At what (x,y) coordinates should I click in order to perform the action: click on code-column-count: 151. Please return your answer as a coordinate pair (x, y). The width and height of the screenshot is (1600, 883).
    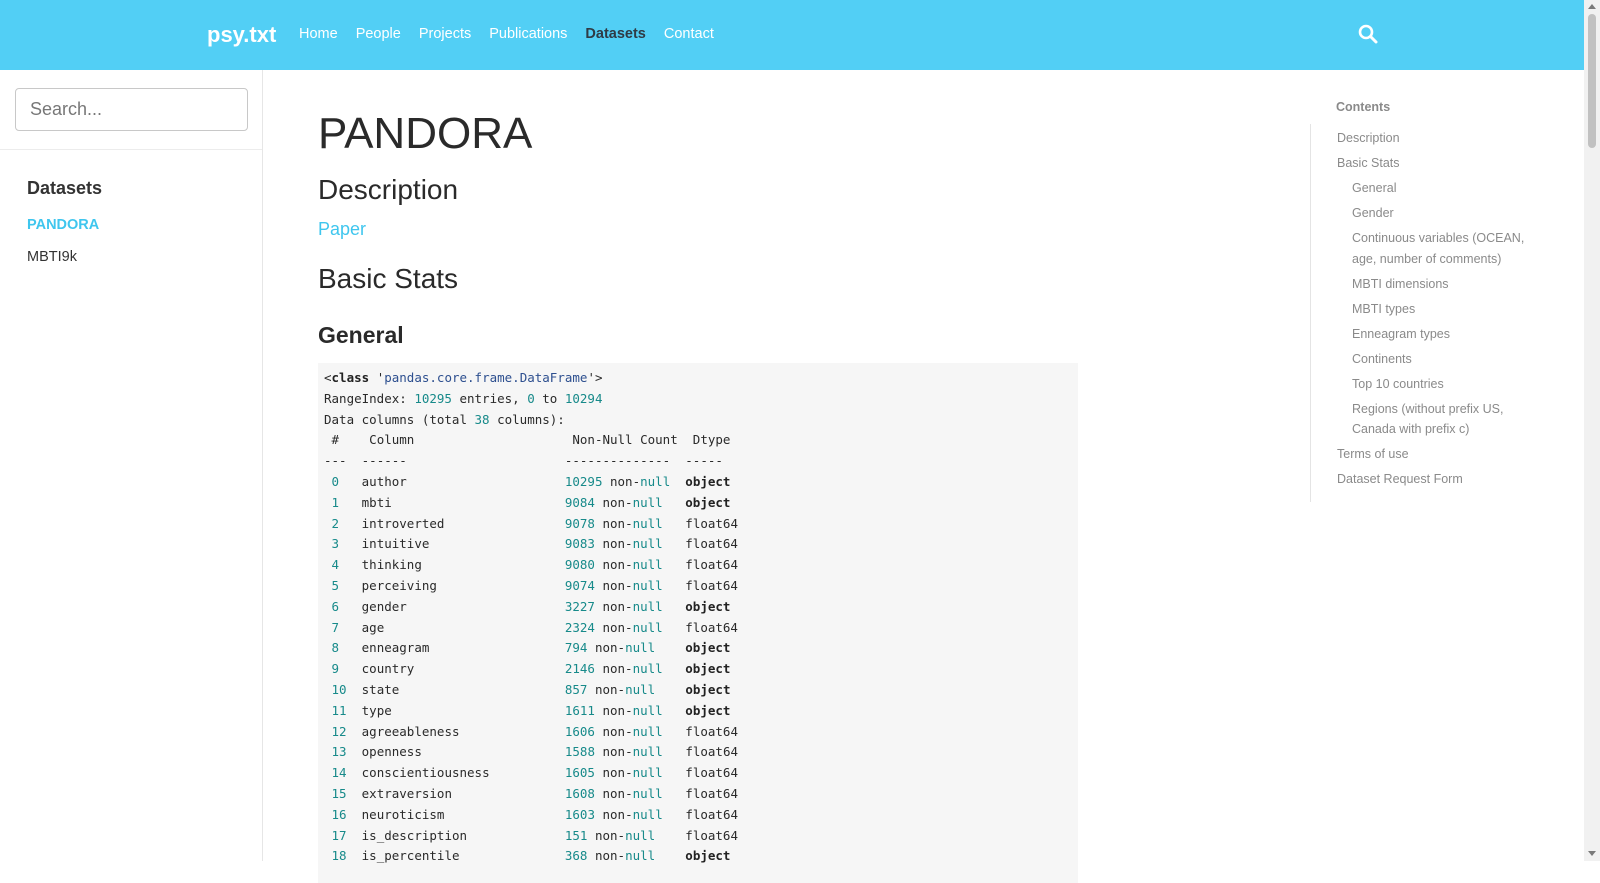
    Looking at the image, I should click on (576, 835).